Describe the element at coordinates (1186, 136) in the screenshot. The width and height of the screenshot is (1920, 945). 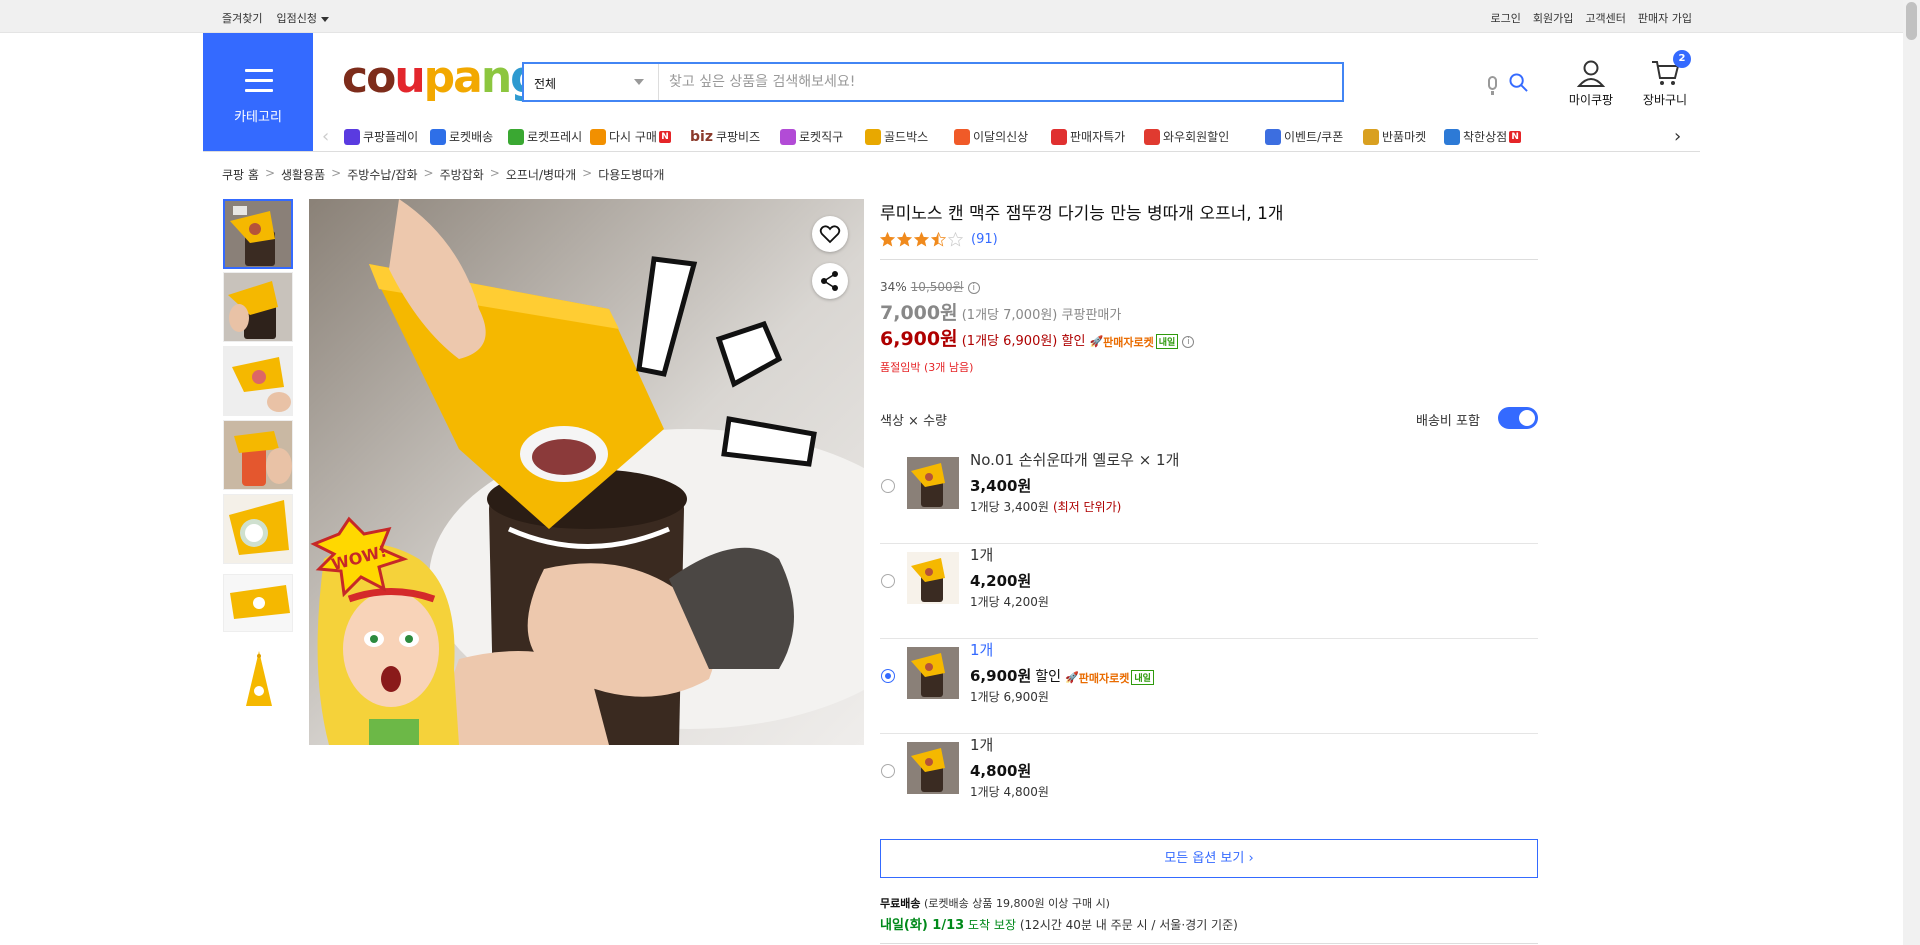
I see `nav-item: 와우회원할인` at that location.